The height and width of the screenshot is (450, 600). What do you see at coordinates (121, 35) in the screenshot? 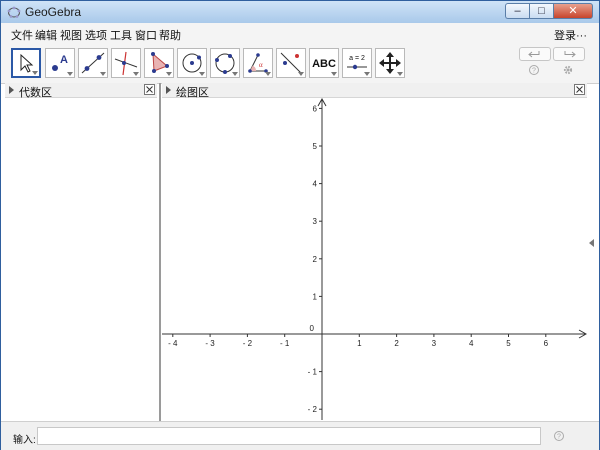
I see `menu-tools: 工具` at bounding box center [121, 35].